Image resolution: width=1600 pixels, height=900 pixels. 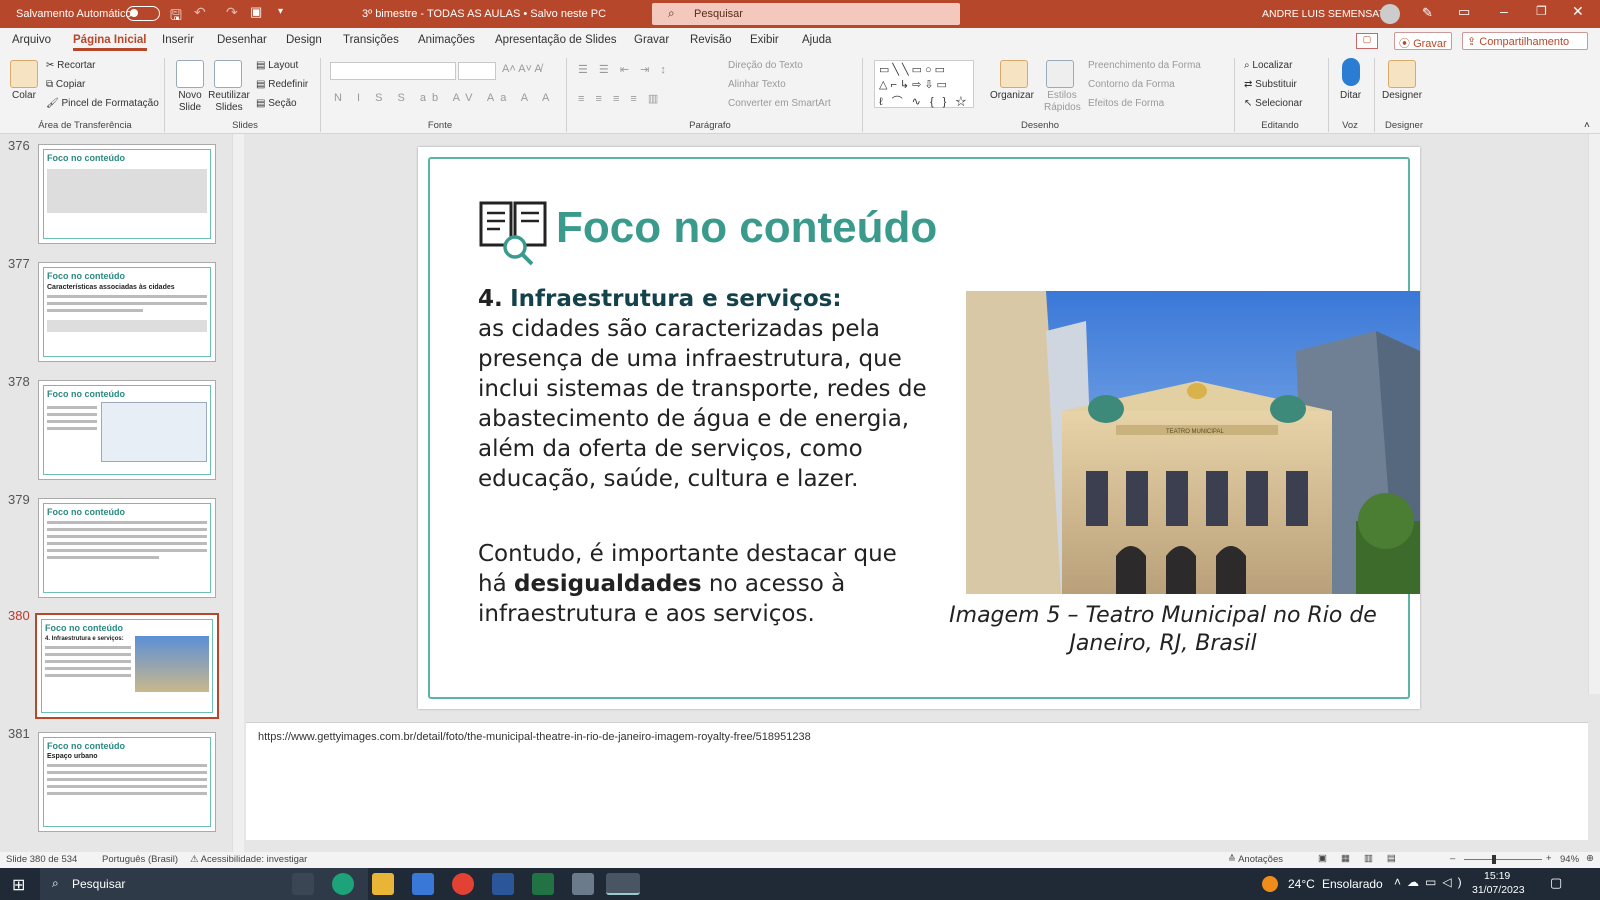 What do you see at coordinates (1541, 11) in the screenshot?
I see `maximize-icon: ❐` at bounding box center [1541, 11].